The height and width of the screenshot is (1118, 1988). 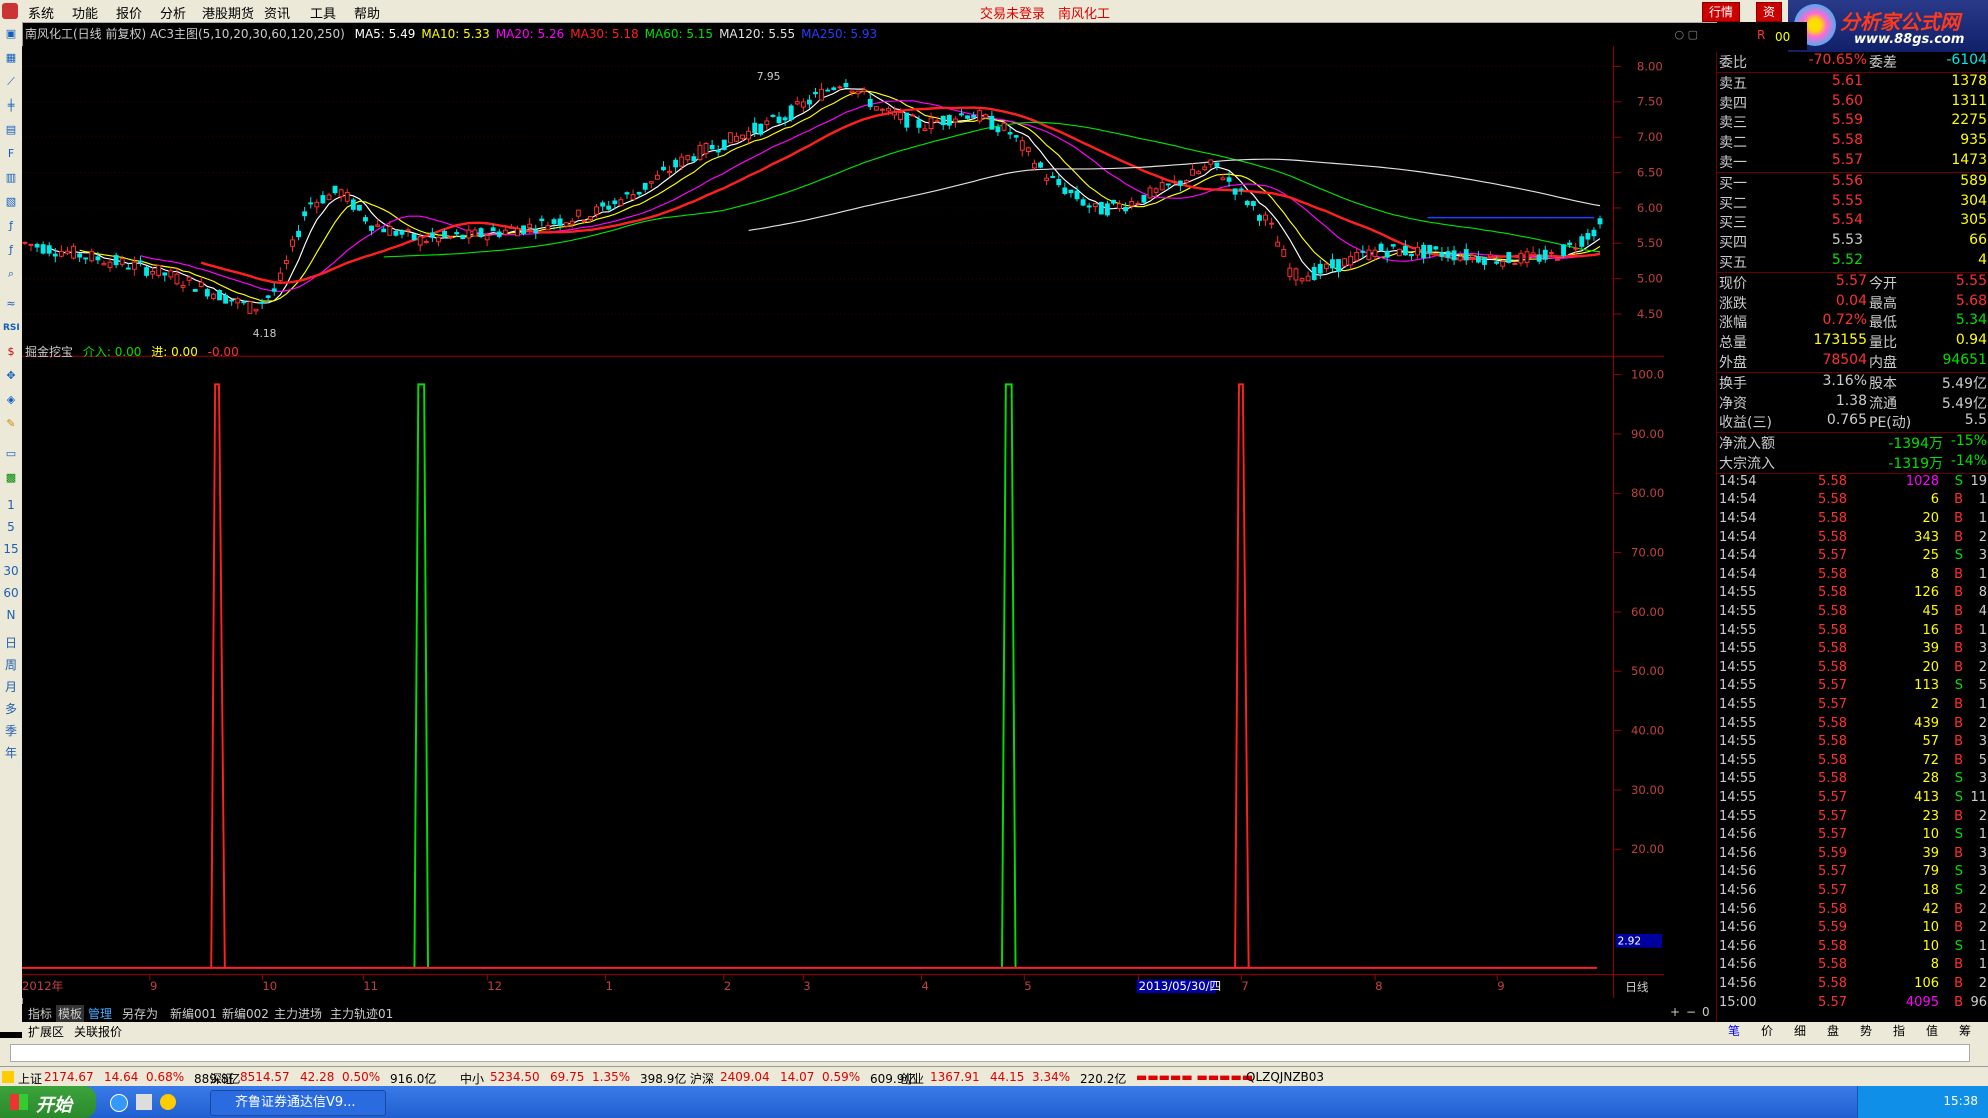 What do you see at coordinates (11, 154) in the screenshot?
I see `f10-icon: F` at bounding box center [11, 154].